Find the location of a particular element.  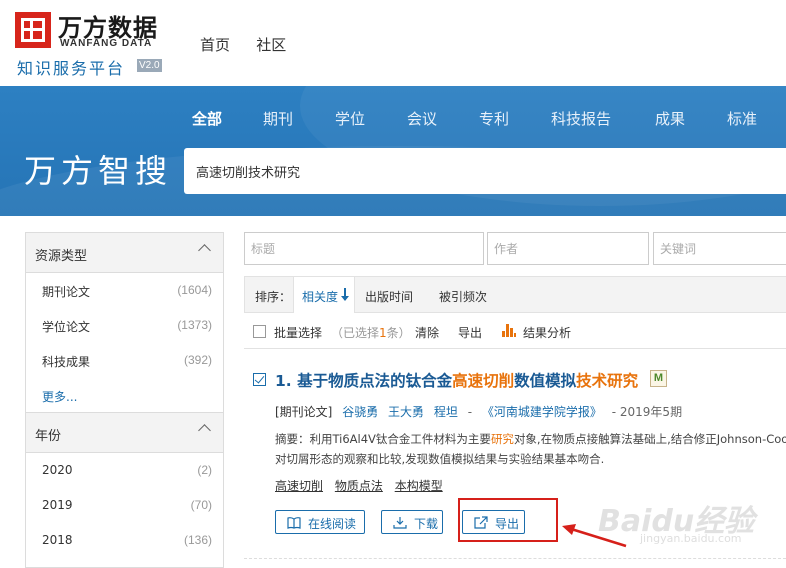

clear-button: 清除 is located at coordinates (427, 332).